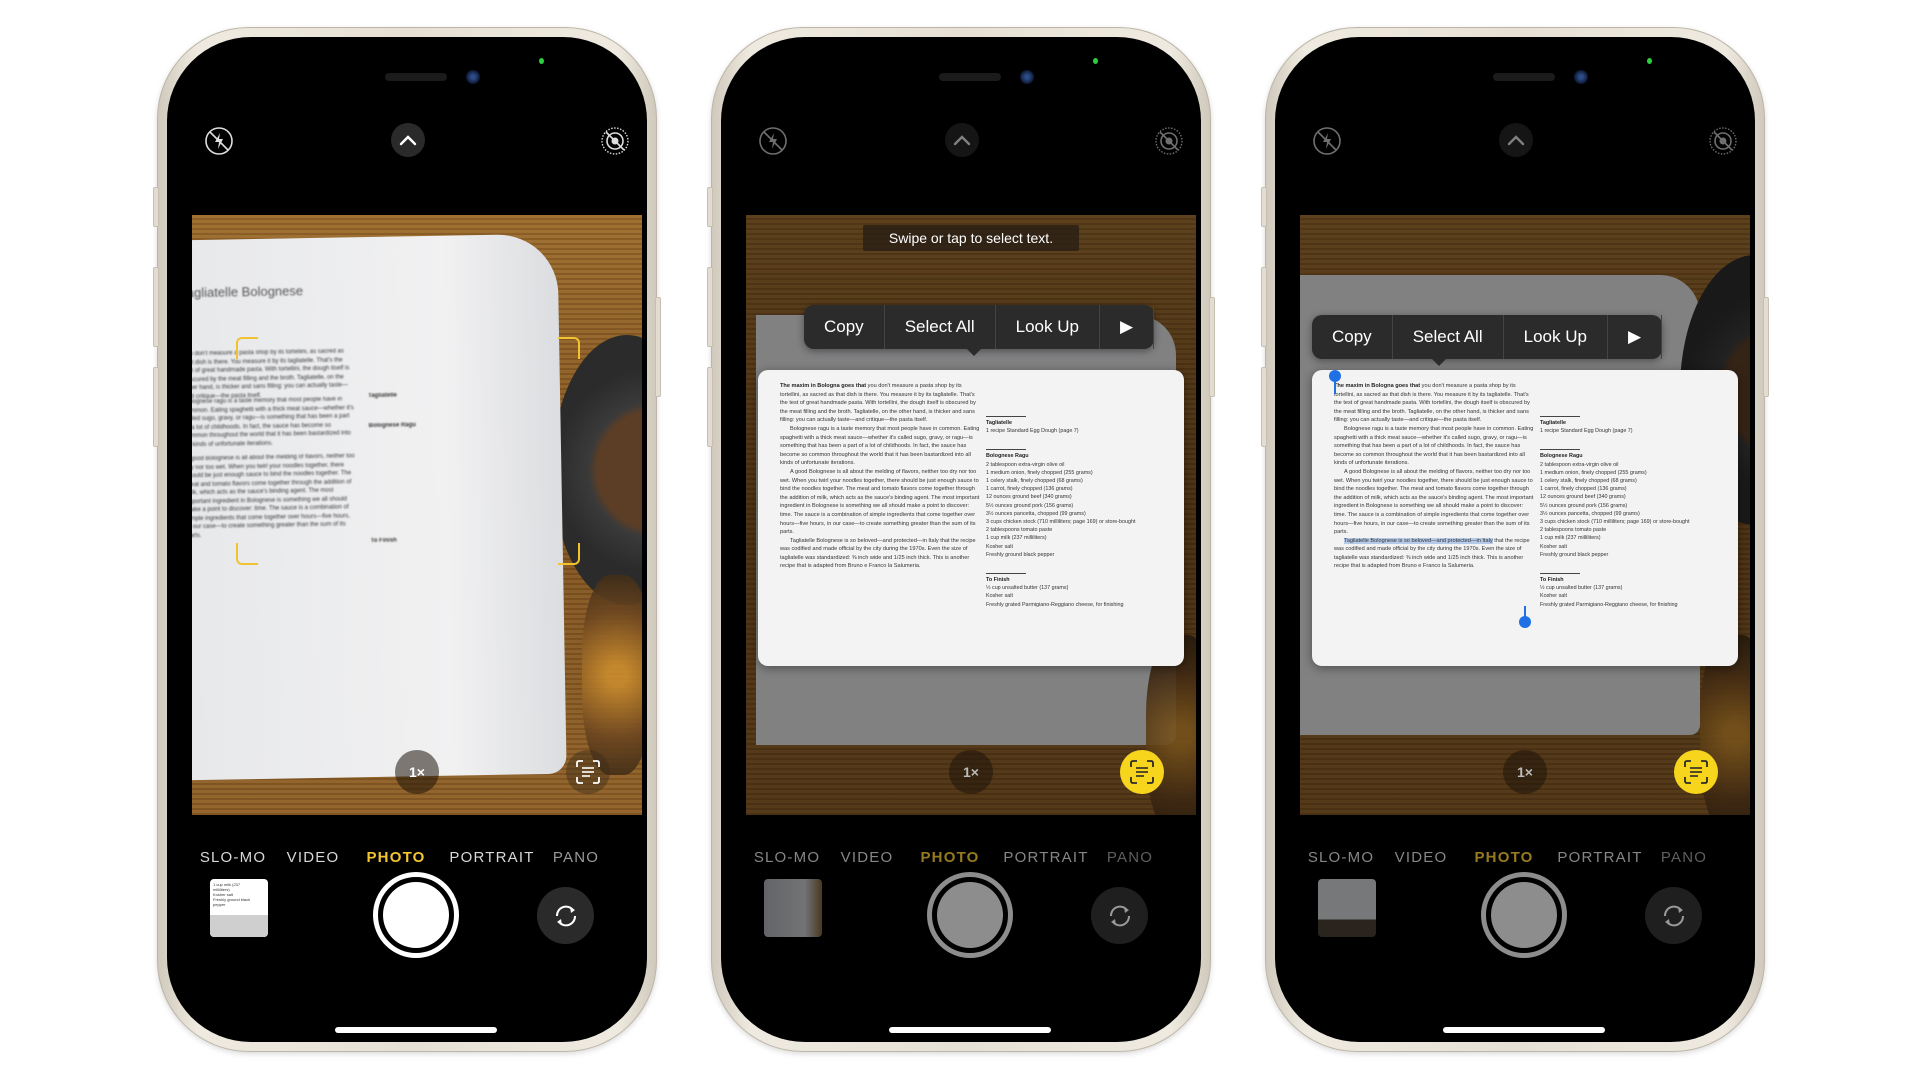 Image resolution: width=1920 pixels, height=1080 pixels. What do you see at coordinates (588, 772) in the screenshot?
I see `live-text-button` at bounding box center [588, 772].